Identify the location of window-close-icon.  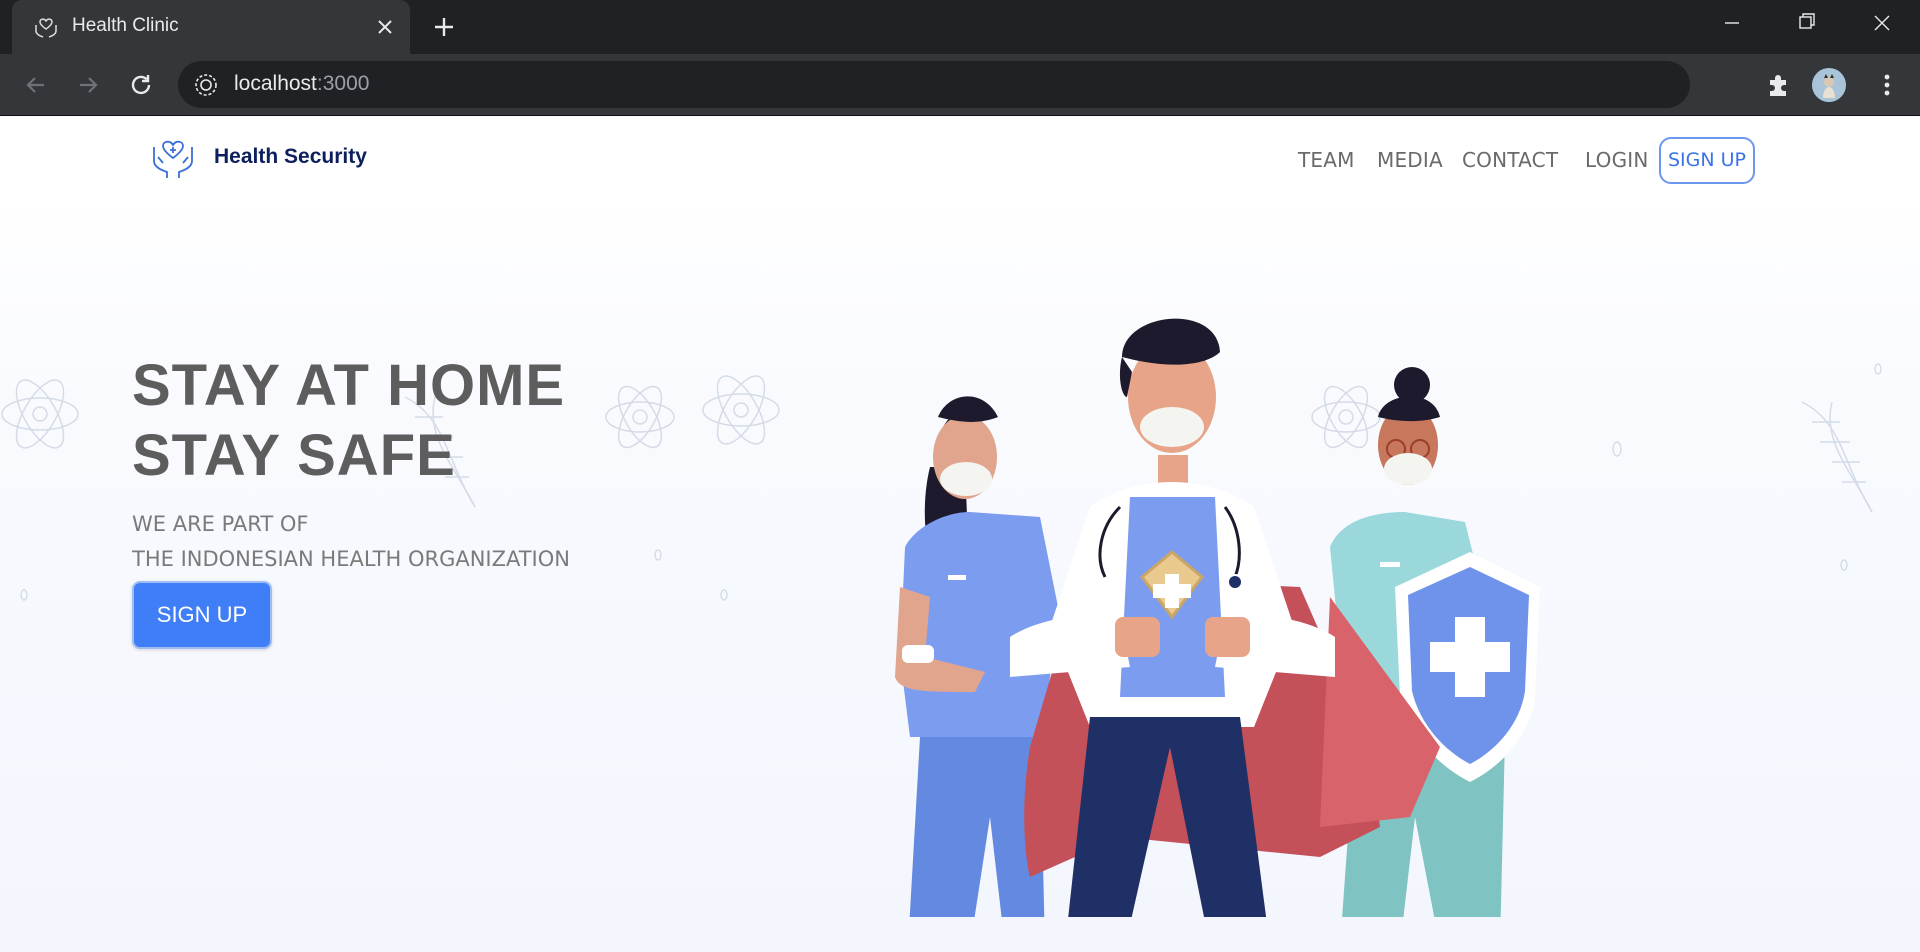
(1882, 23).